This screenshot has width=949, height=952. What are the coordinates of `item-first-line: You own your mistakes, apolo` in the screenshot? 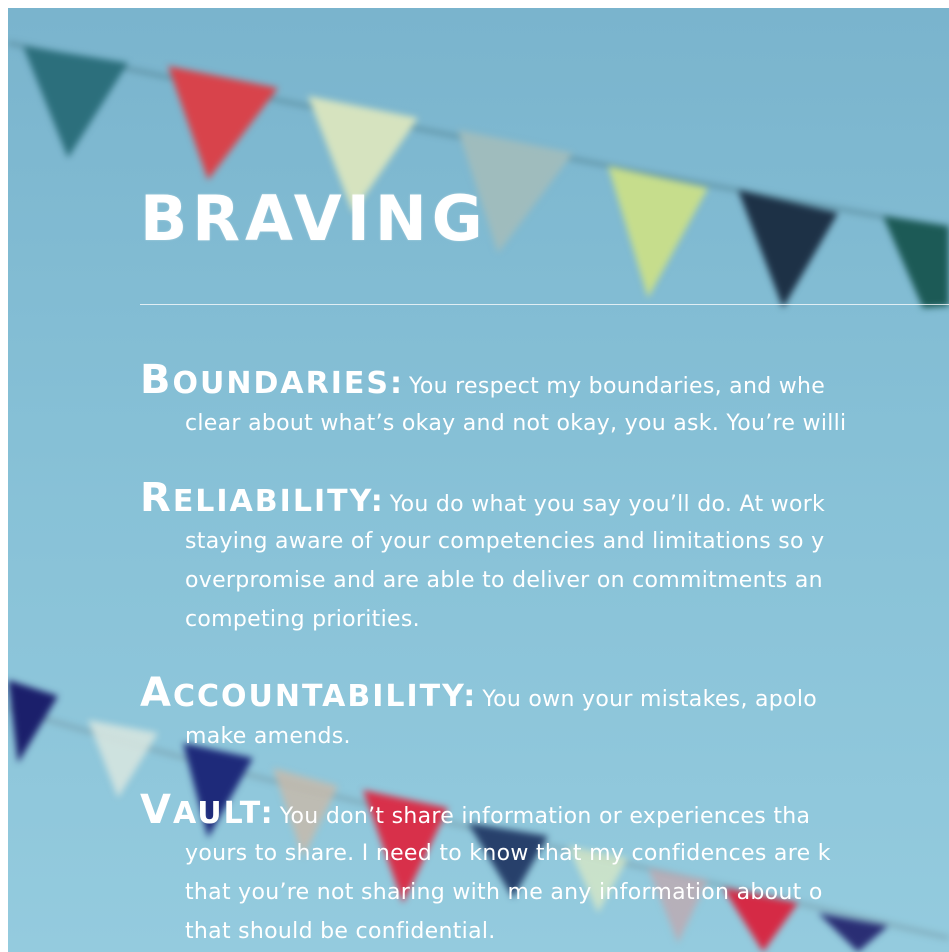 It's located at (650, 699).